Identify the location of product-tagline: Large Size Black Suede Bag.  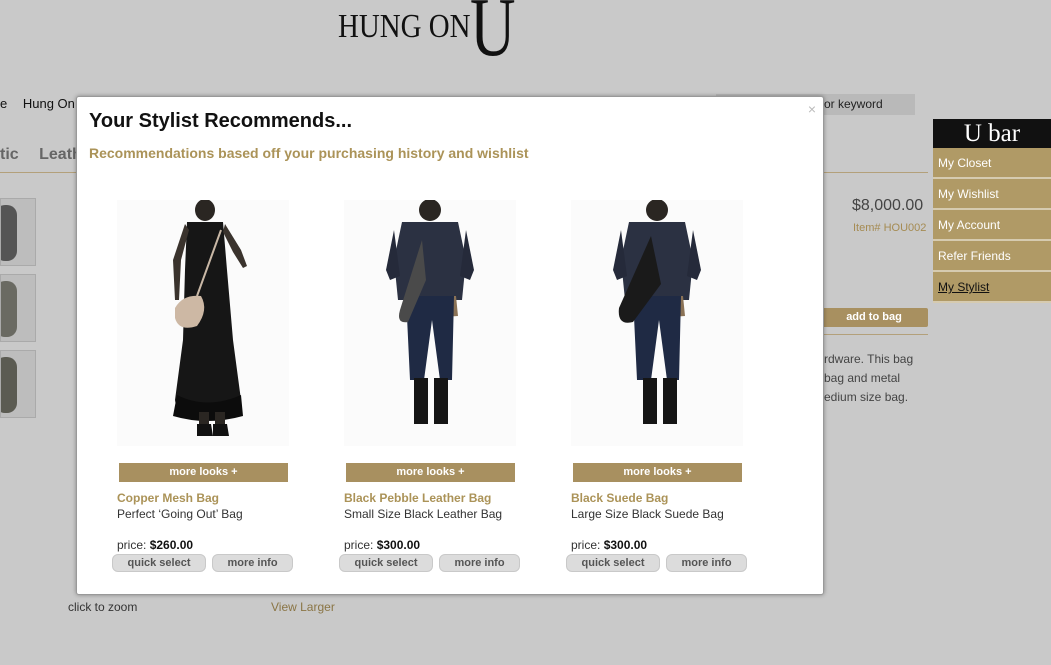
(647, 514).